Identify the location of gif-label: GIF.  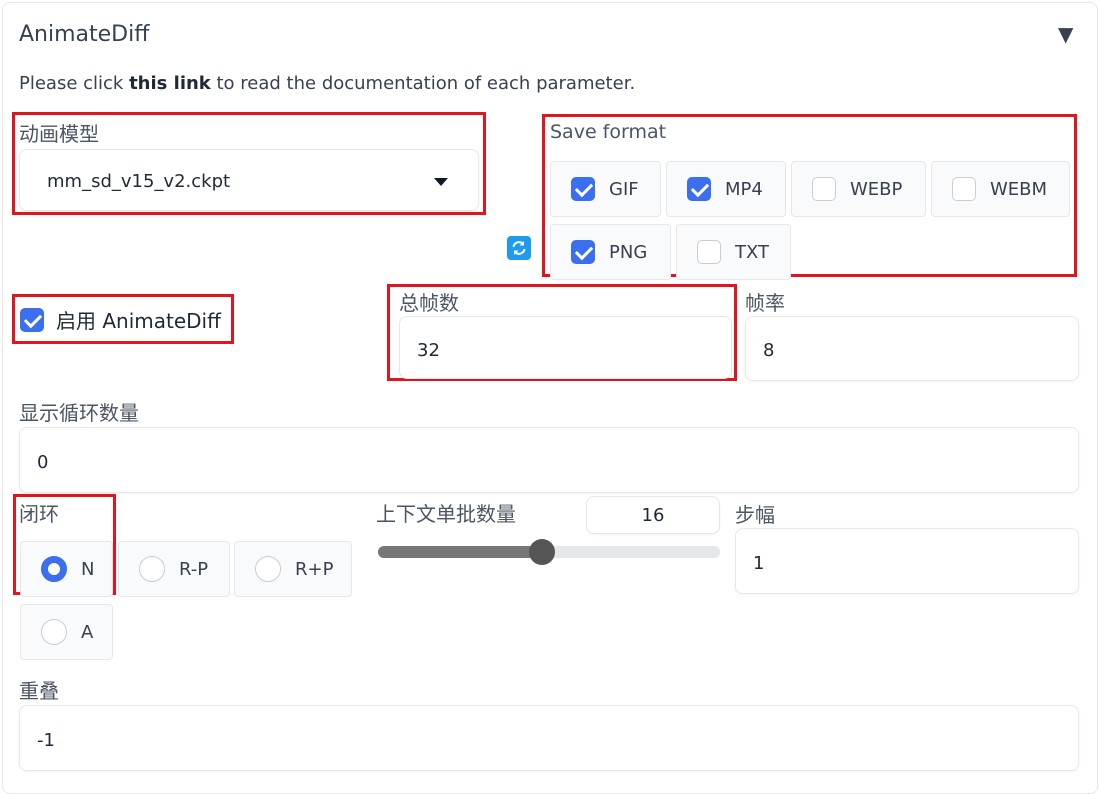
(624, 189).